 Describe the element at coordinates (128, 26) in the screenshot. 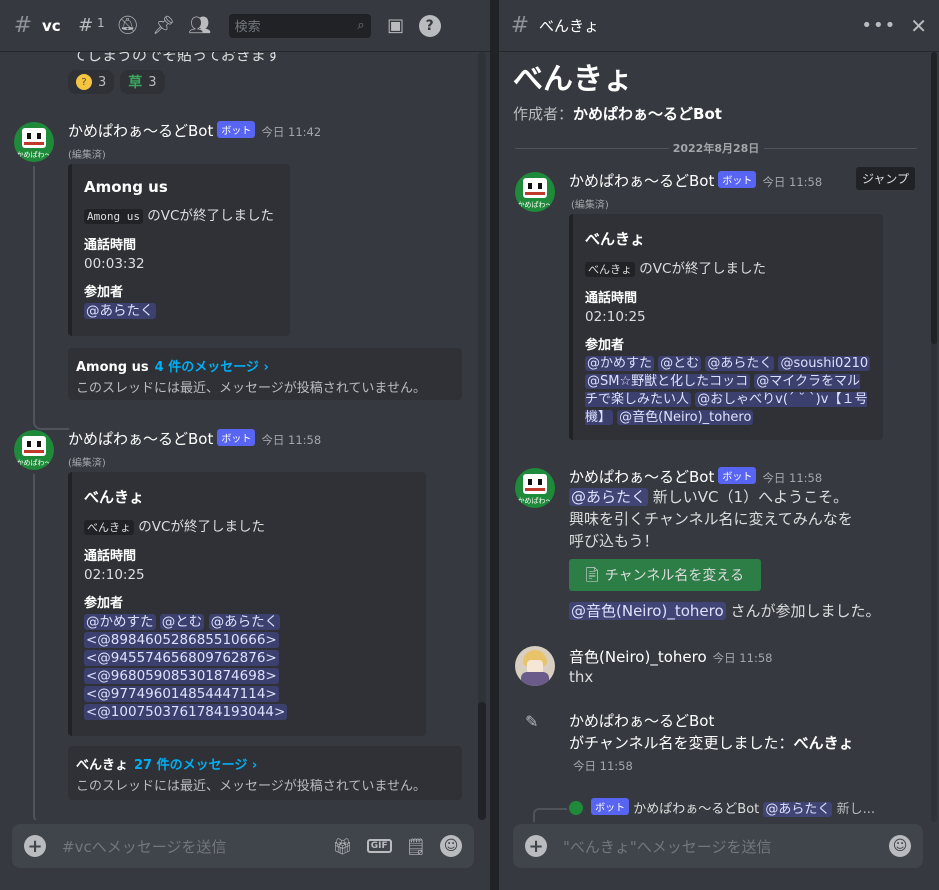

I see `mute-bell-icon: 🔕︎` at that location.